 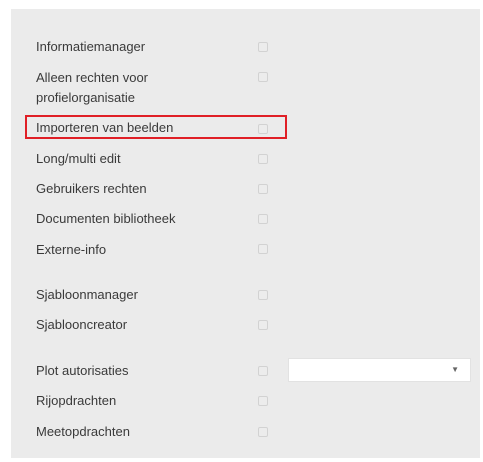 I want to click on checkbox-documenten-bibliotheek, so click(x=263, y=219).